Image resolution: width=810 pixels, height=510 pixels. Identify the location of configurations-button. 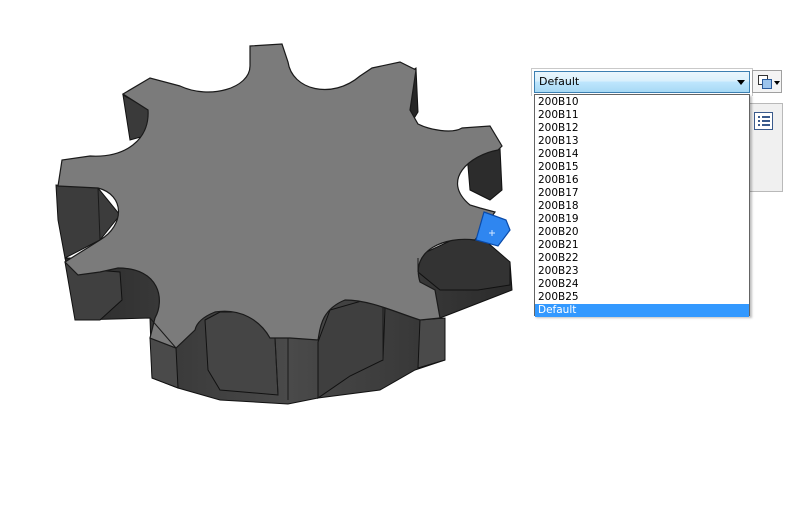
(767, 81).